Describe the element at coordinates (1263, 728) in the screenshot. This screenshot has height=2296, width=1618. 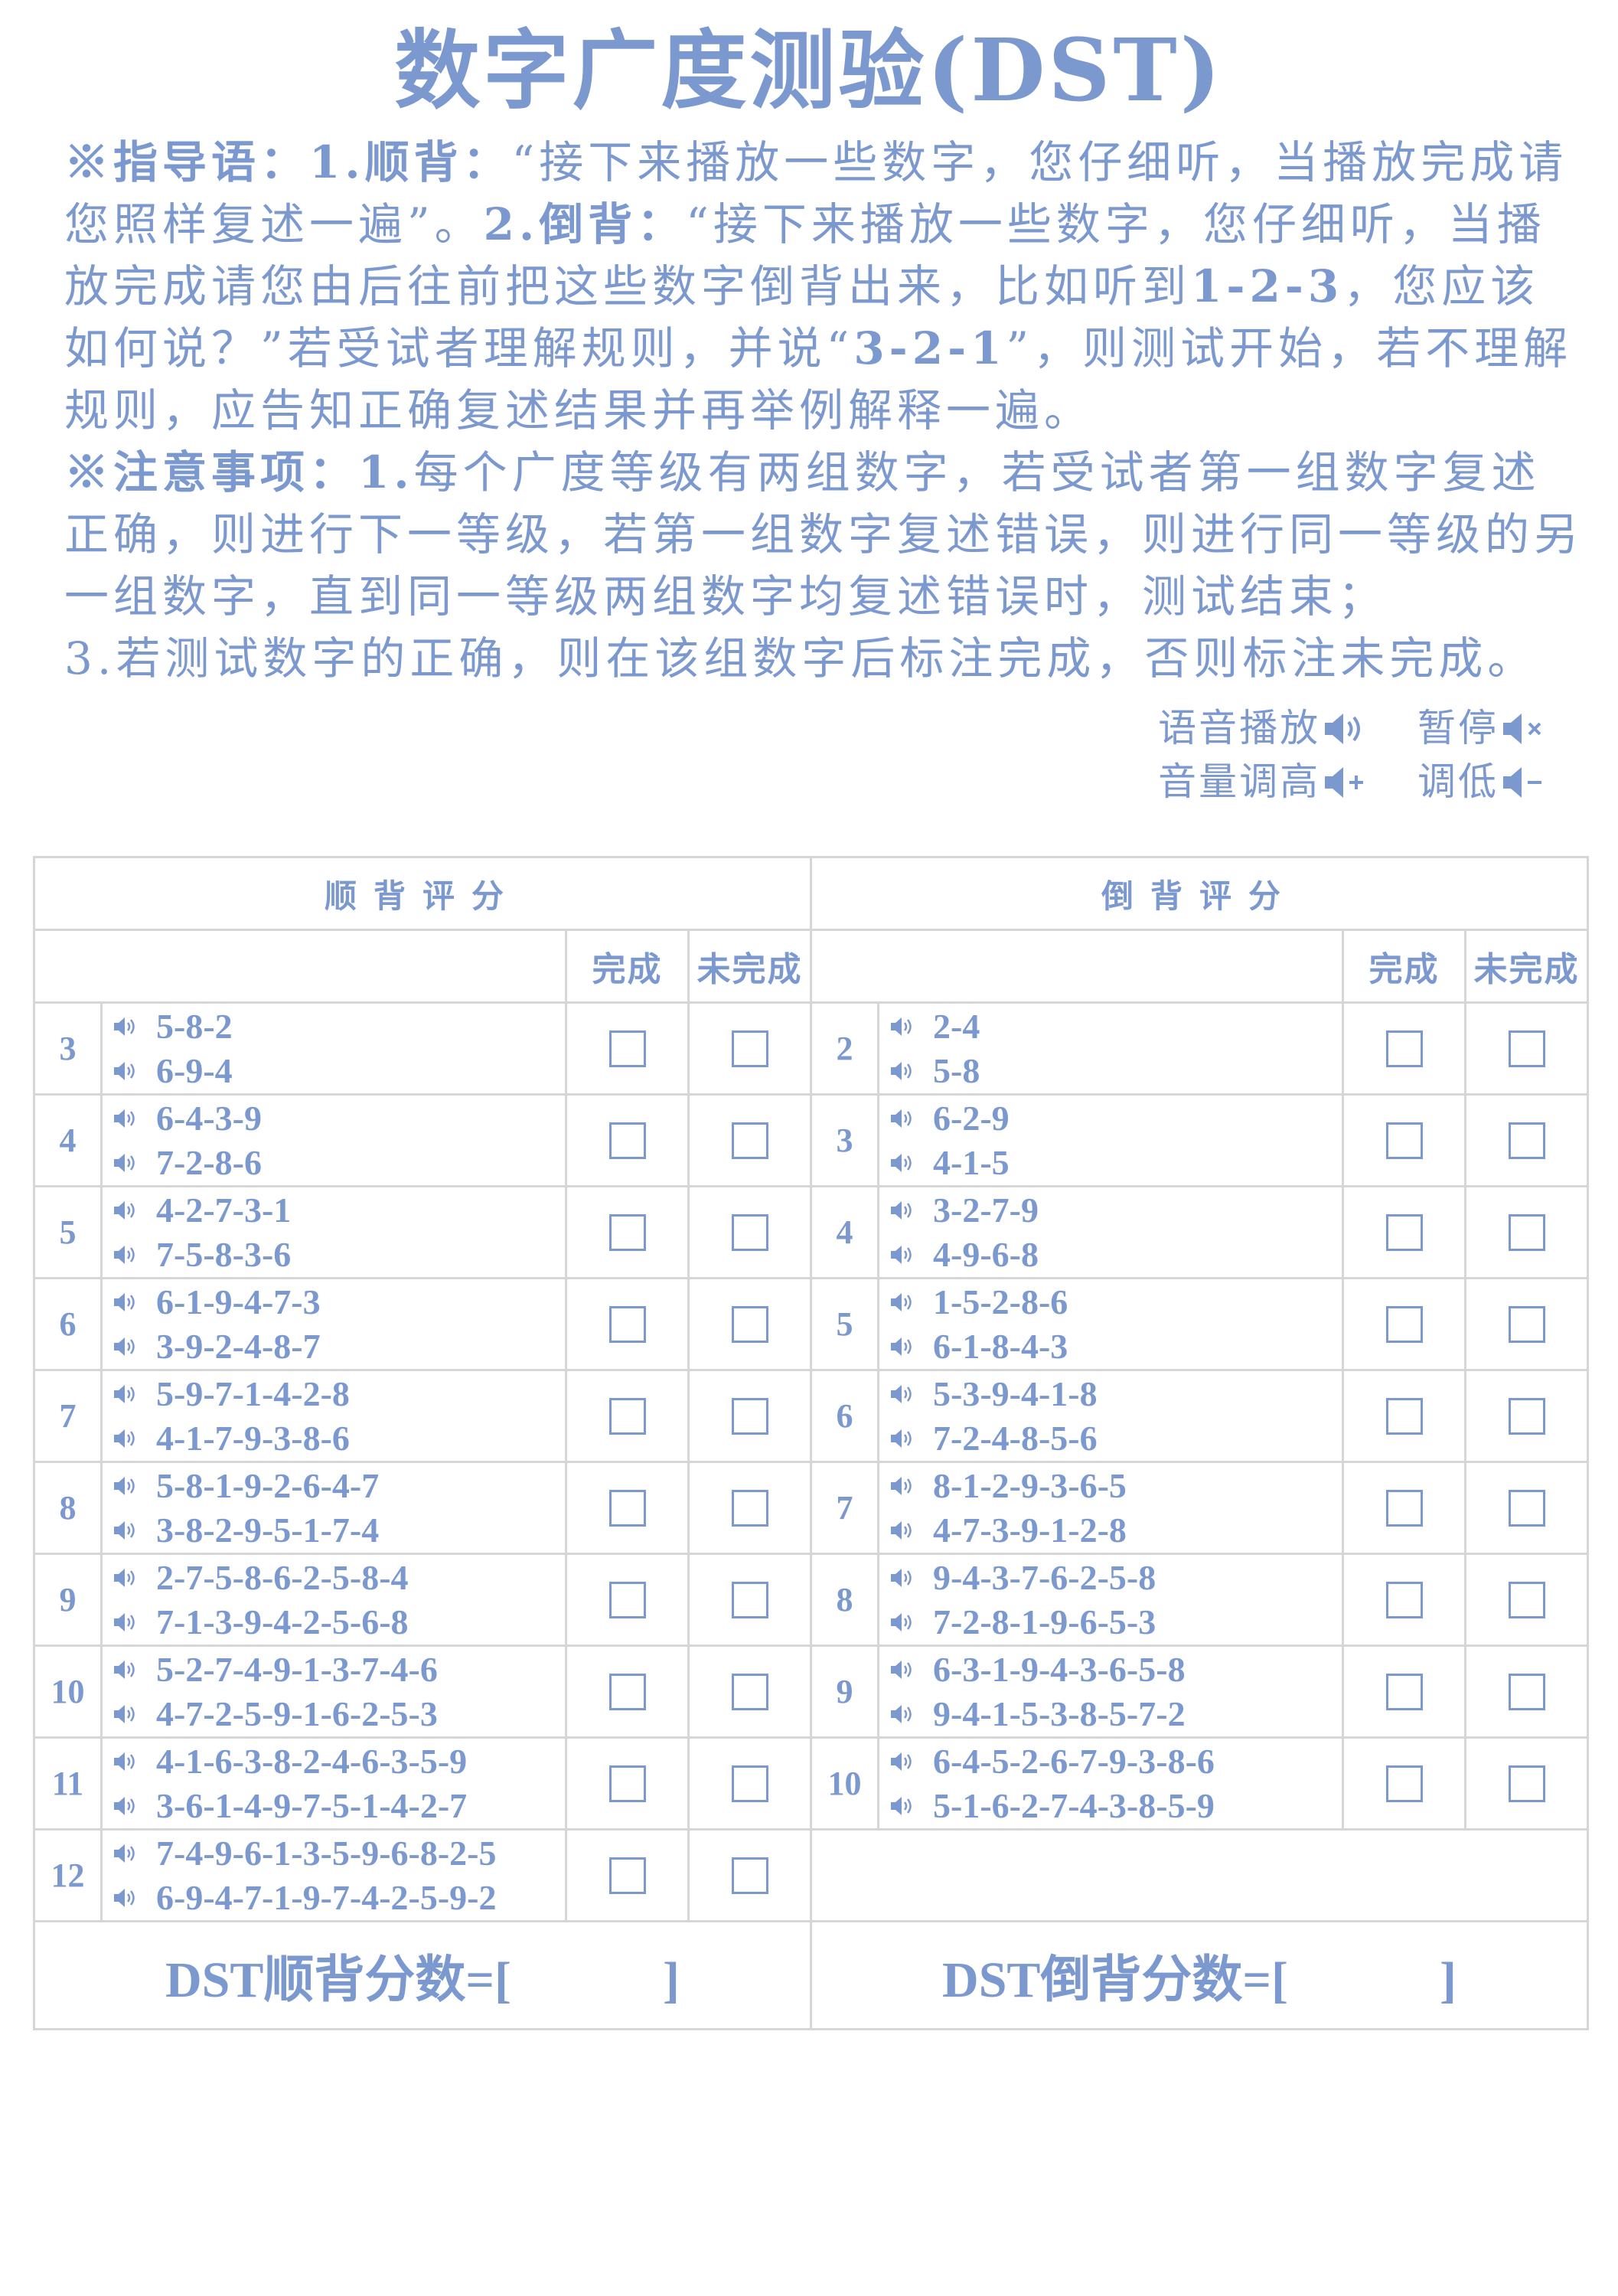
I see `play-button: 语音播放` at that location.